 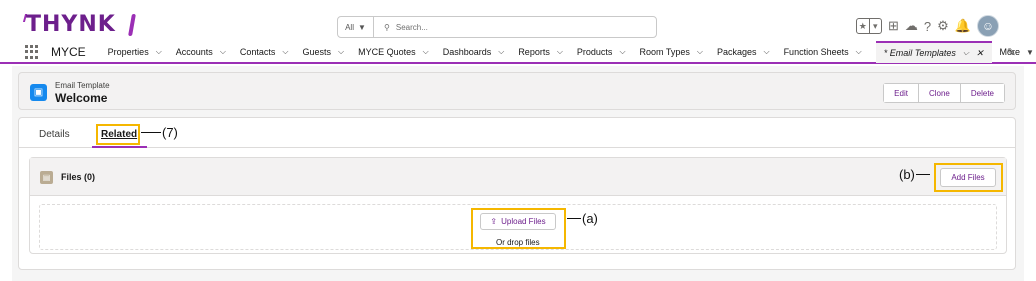 What do you see at coordinates (118, 134) in the screenshot?
I see `related-highlight-box` at bounding box center [118, 134].